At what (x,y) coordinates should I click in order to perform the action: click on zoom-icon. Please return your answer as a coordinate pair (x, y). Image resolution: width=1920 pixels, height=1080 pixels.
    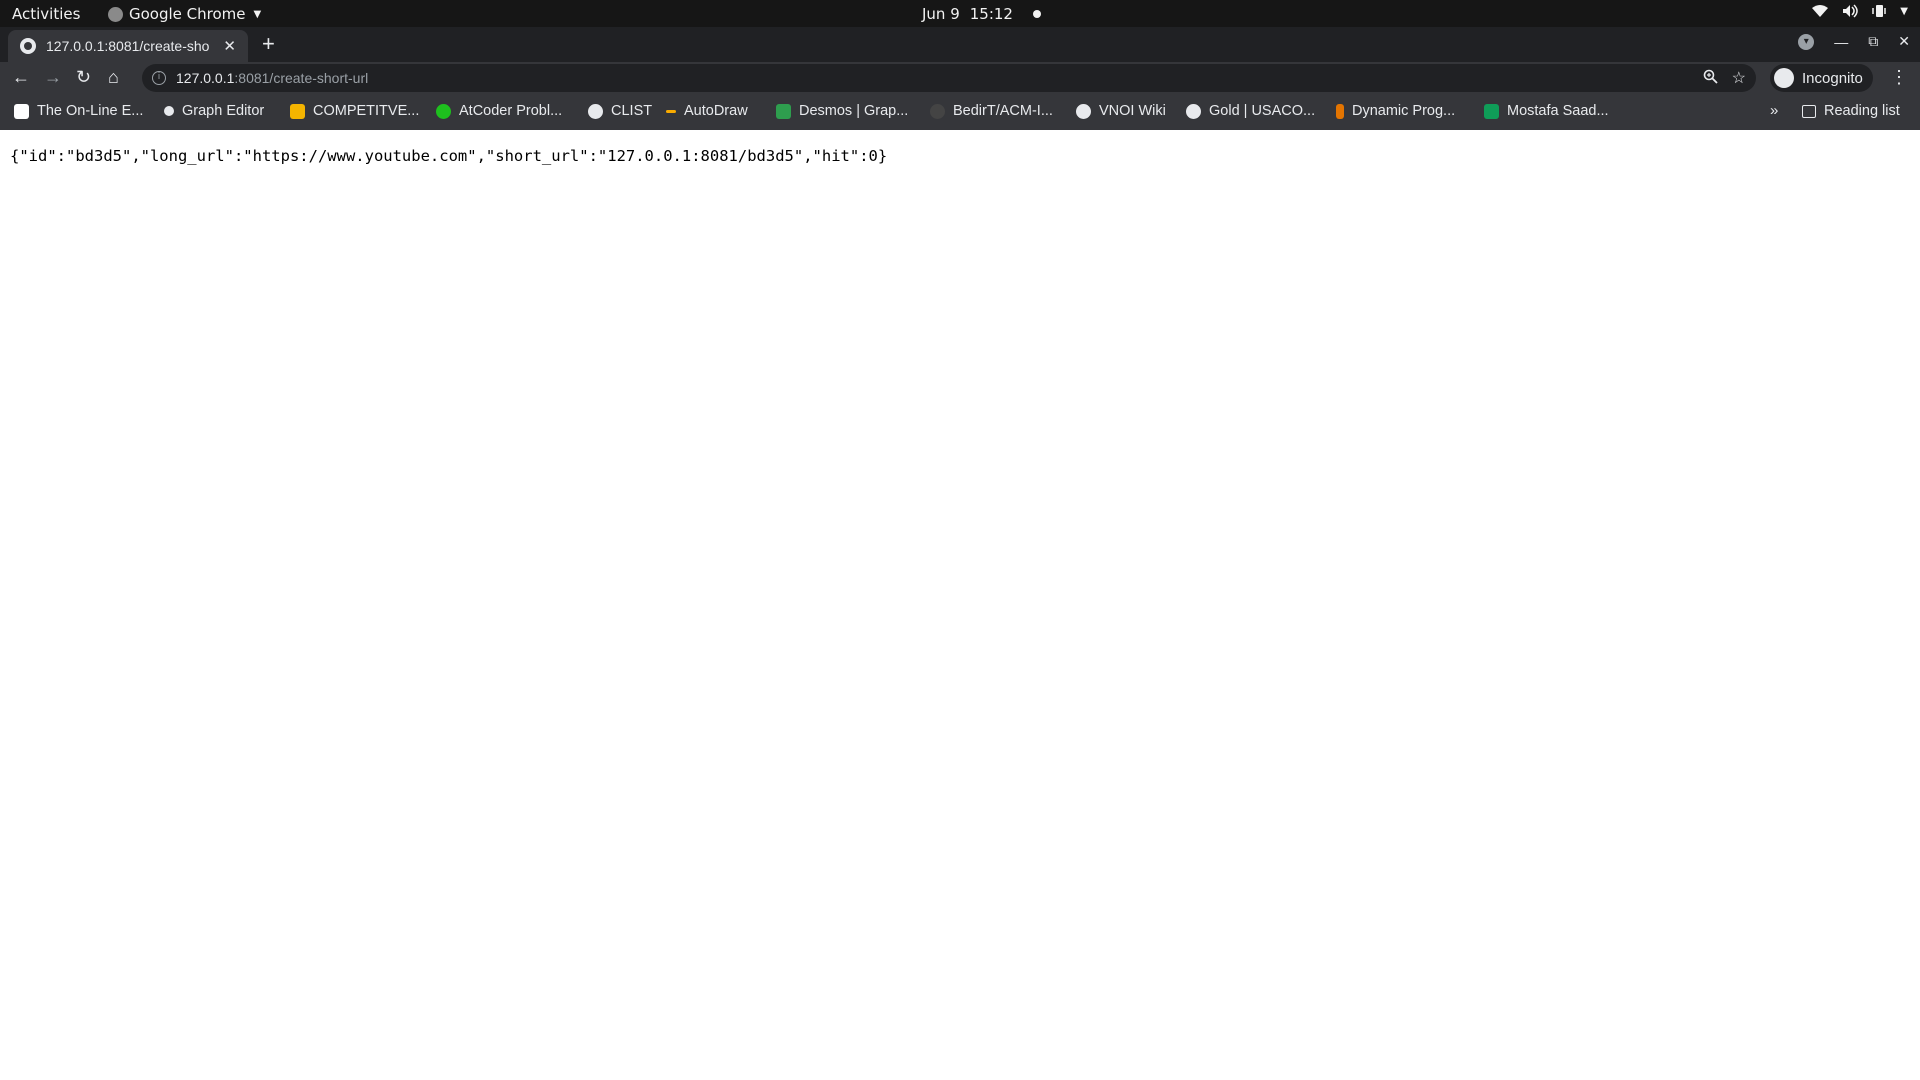
    Looking at the image, I should click on (1710, 76).